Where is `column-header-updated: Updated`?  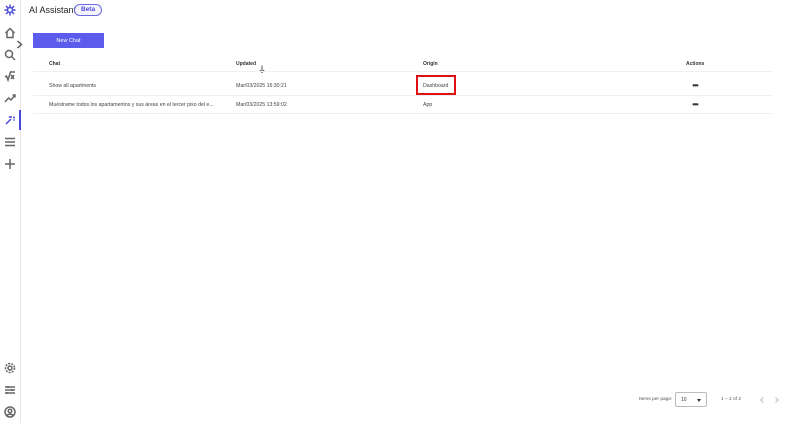 column-header-updated: Updated is located at coordinates (246, 64).